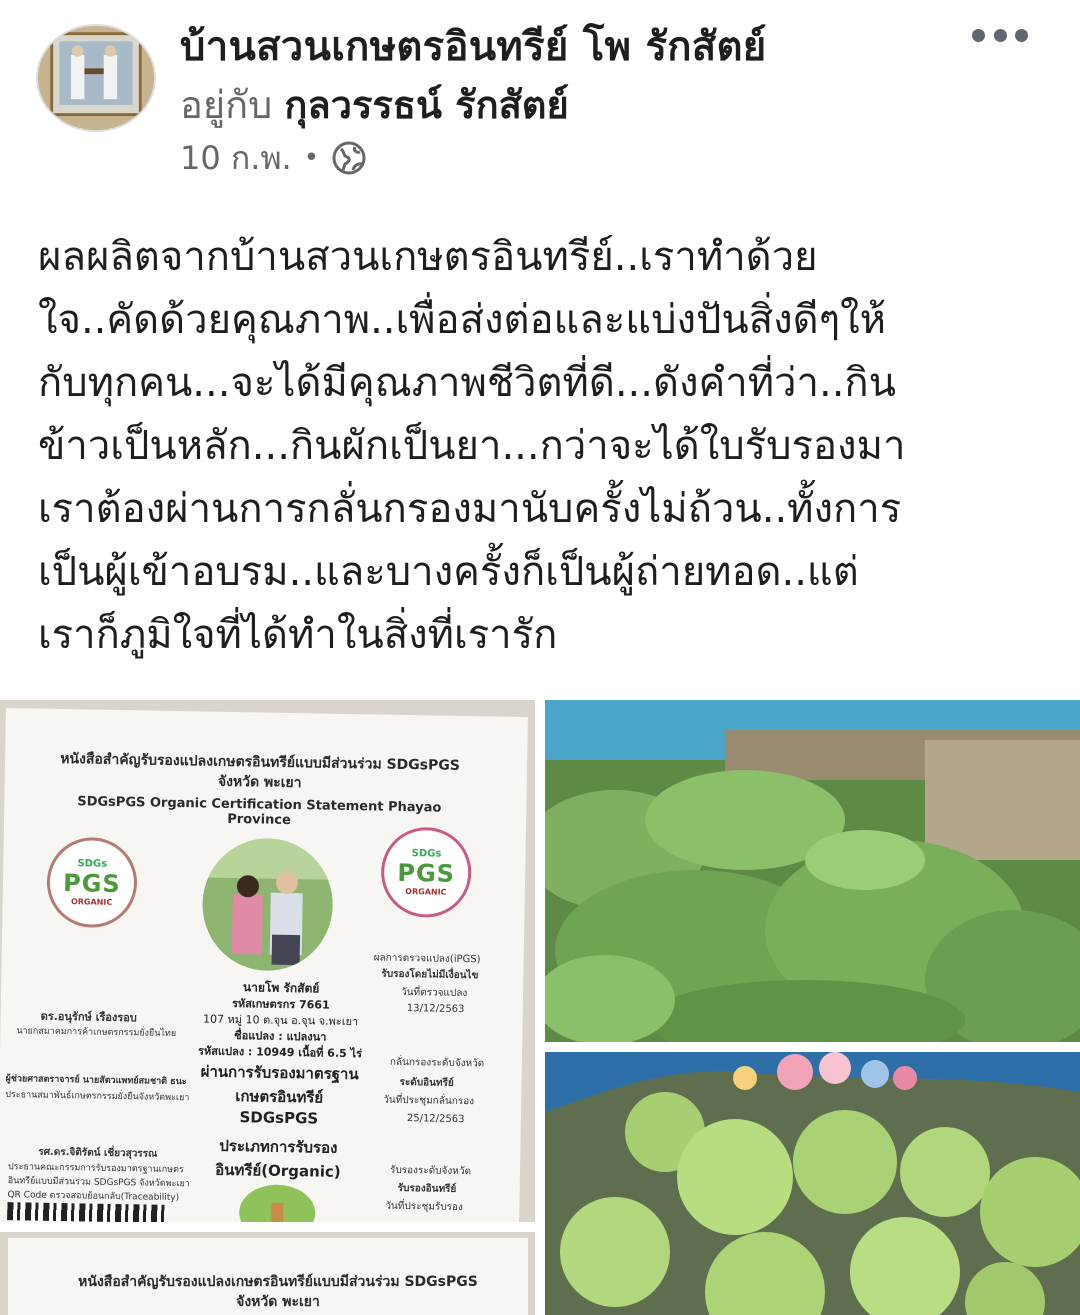  I want to click on standard-line: เกษตรอินทรีย์, so click(279, 1097).